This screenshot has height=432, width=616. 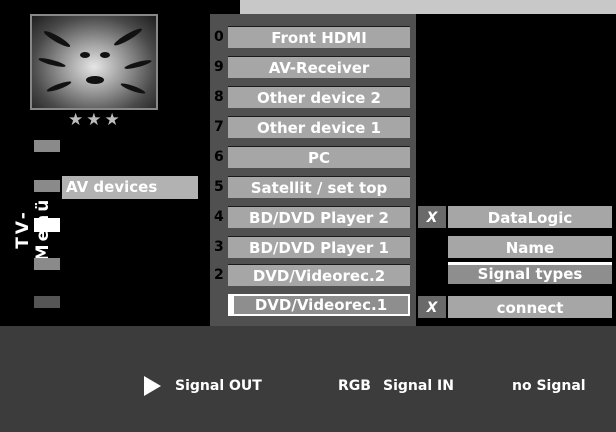 I want to click on option-number: 3, so click(x=427, y=248).